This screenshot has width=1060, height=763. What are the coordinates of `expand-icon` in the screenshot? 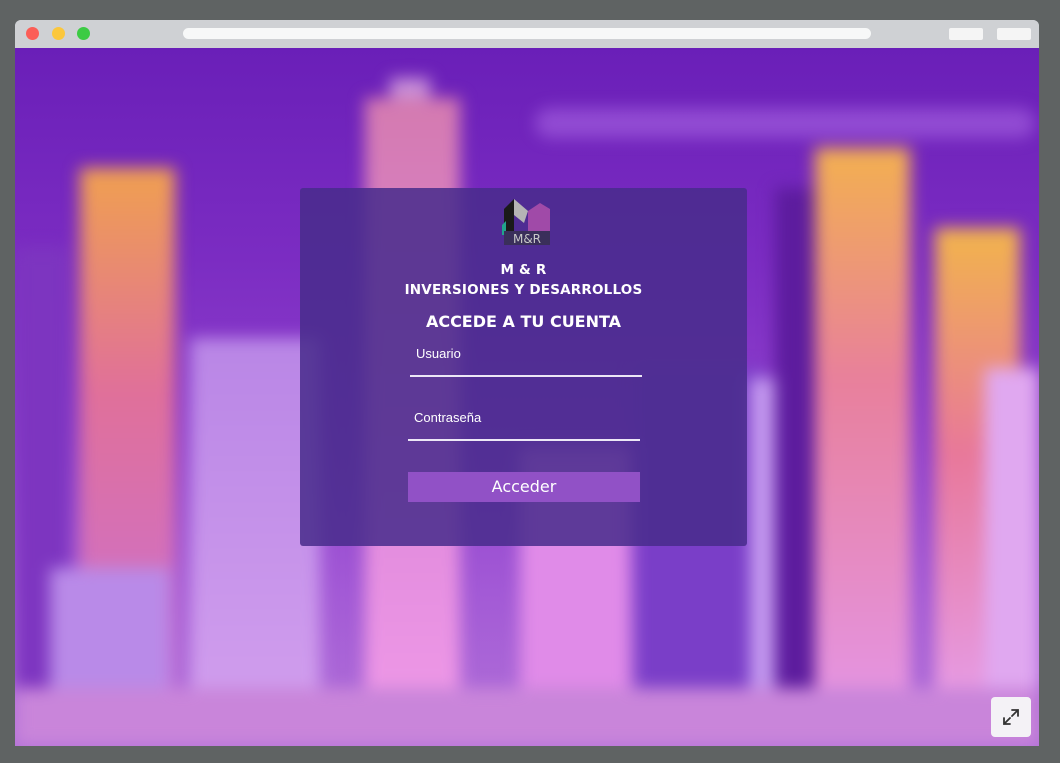 It's located at (1011, 717).